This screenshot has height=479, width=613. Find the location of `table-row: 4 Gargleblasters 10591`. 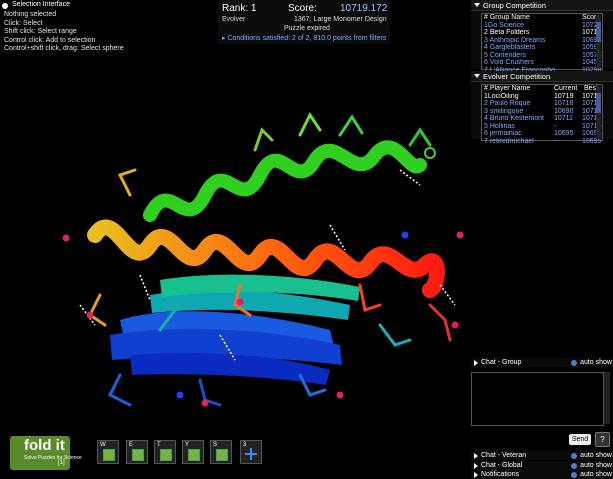

table-row: 4 Gargleblasters 10591 is located at coordinates (542, 48).